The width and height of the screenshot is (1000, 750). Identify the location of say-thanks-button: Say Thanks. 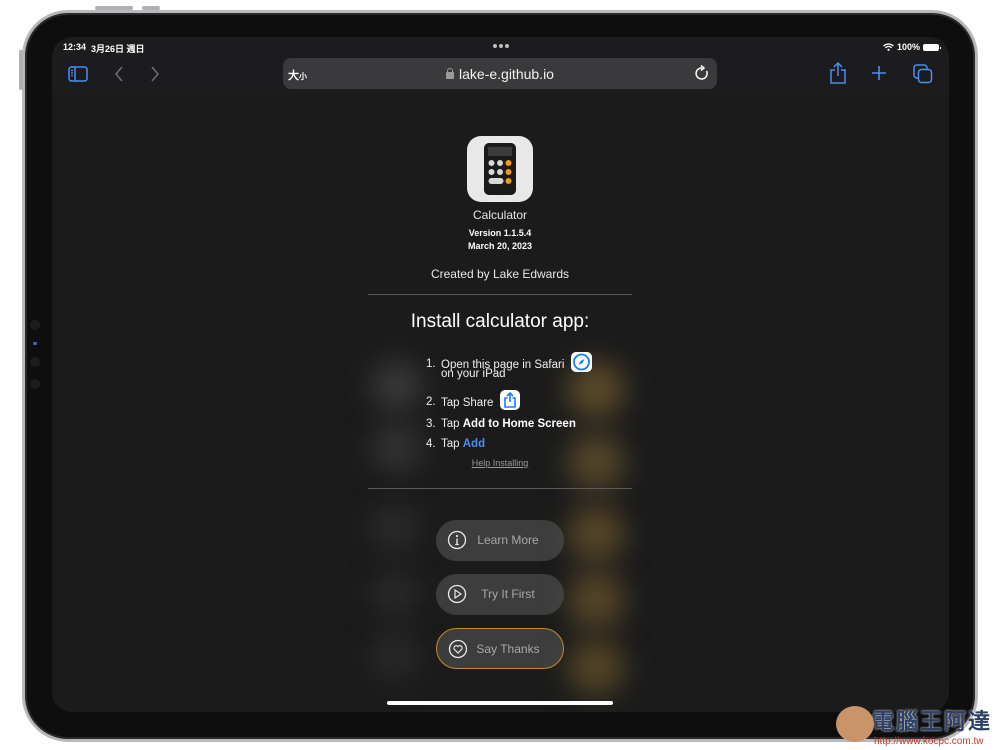
(500, 648).